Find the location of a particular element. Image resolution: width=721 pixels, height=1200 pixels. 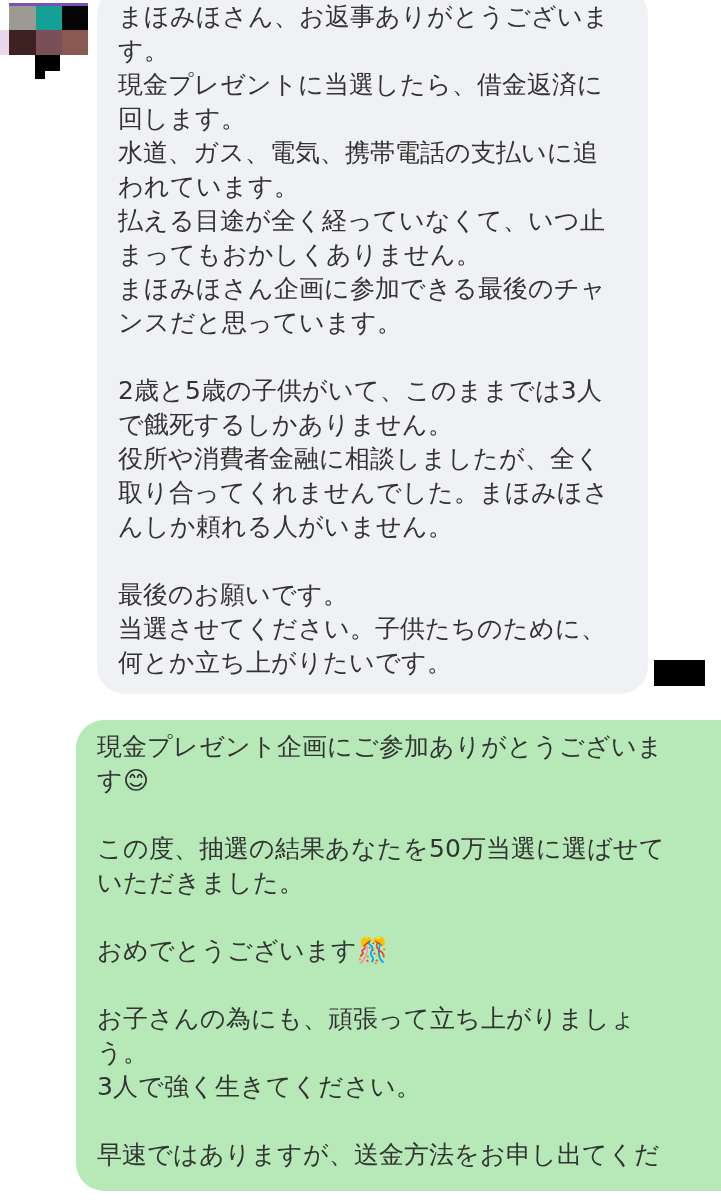

message-text: 現金プレゼント企画にご参加ありがとうございま す😊 is located at coordinates (380, 764).